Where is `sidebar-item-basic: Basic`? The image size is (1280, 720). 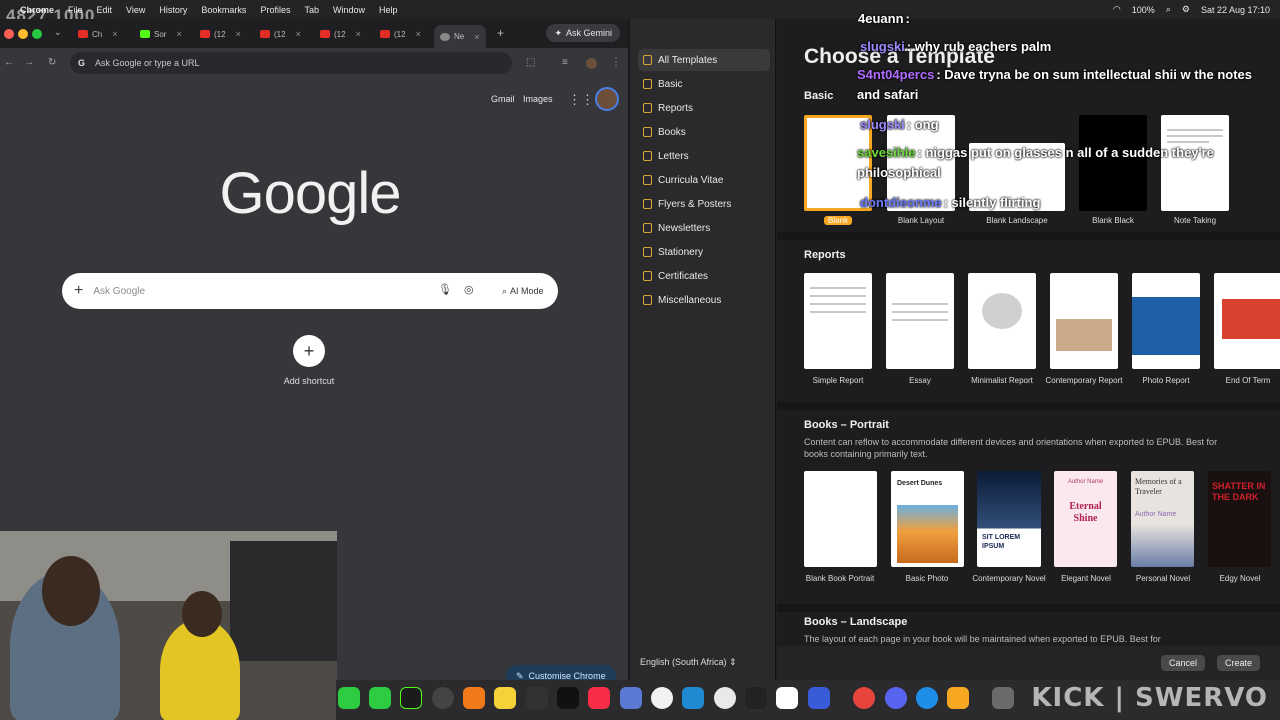 sidebar-item-basic: Basic is located at coordinates (704, 84).